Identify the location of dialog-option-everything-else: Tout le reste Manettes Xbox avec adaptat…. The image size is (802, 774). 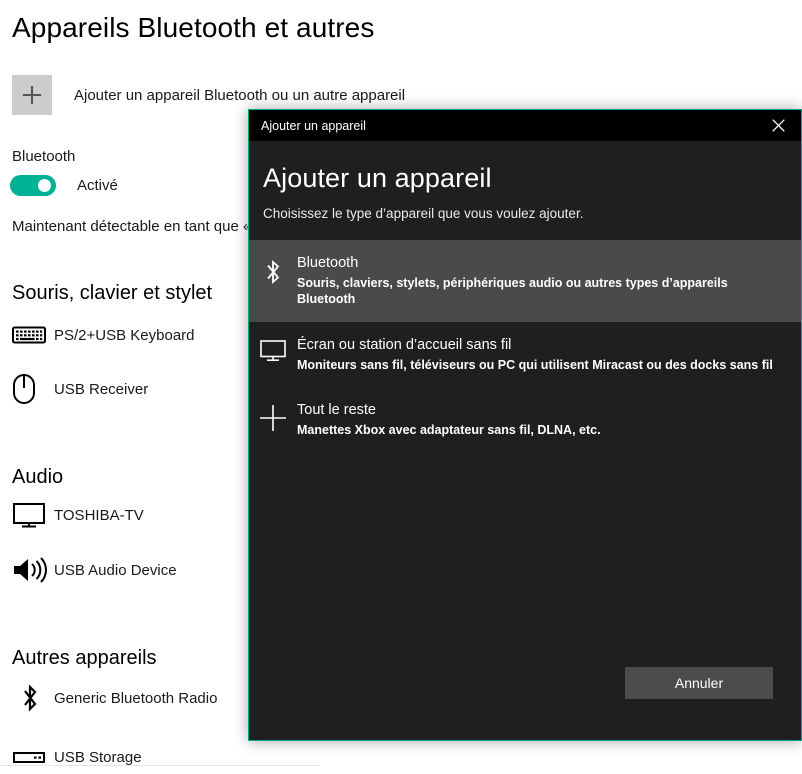
(525, 419).